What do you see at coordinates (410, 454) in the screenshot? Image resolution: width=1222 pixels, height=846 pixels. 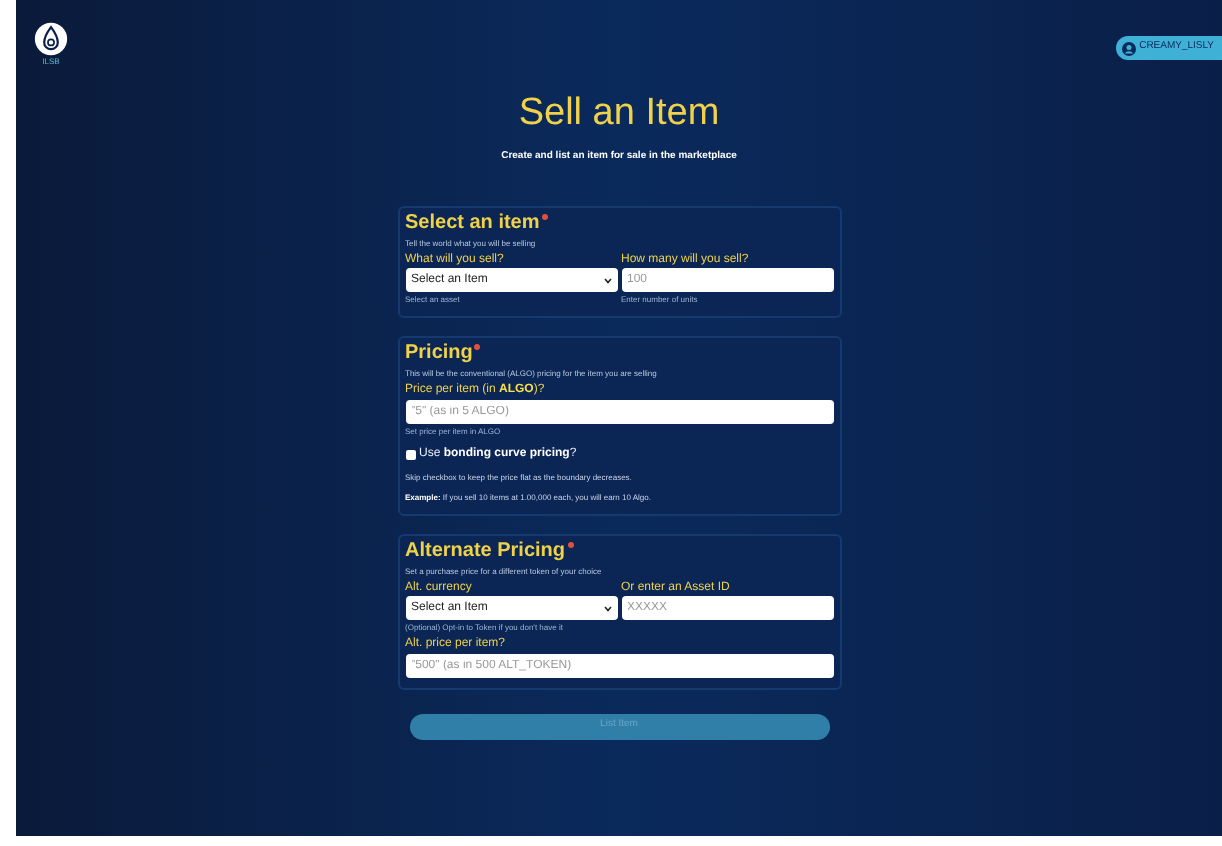 I see `checkbox` at bounding box center [410, 454].